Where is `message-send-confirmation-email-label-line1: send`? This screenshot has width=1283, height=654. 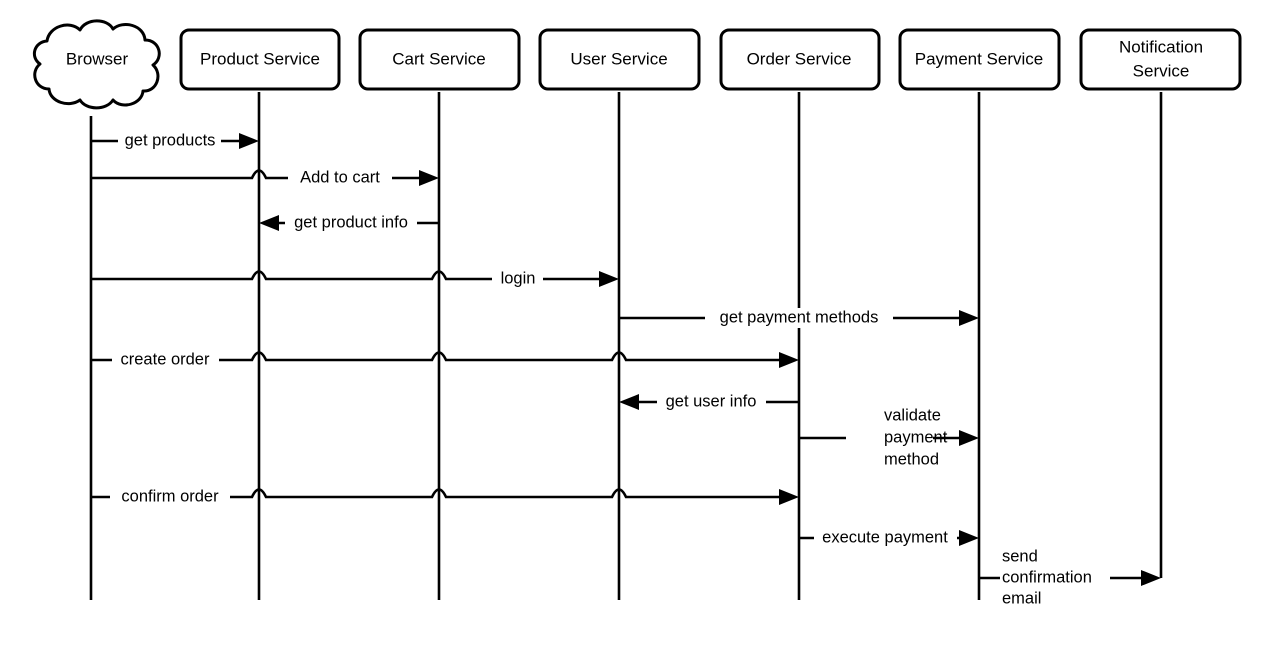 message-send-confirmation-email-label-line1: send is located at coordinates (1020, 556).